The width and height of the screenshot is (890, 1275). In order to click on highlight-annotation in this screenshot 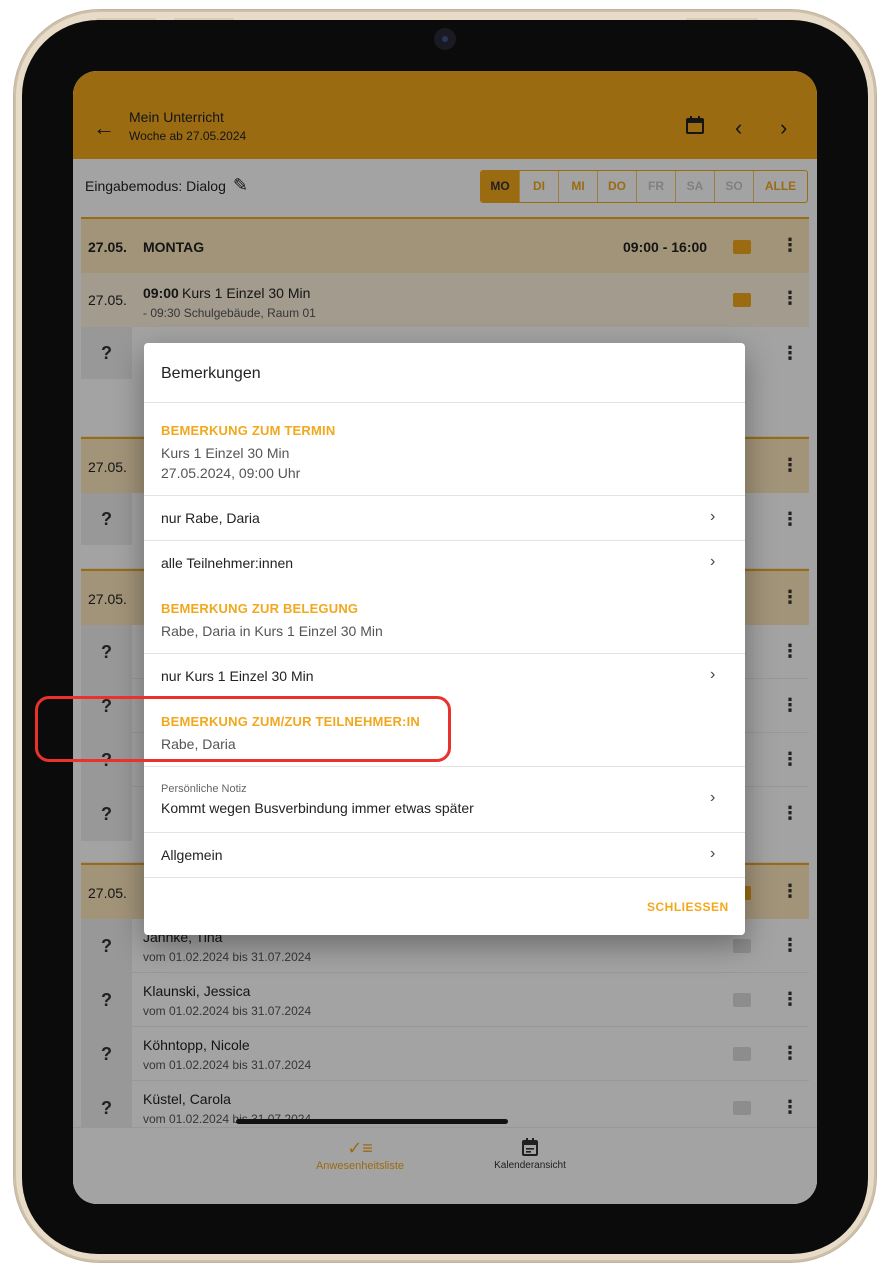, I will do `click(243, 729)`.